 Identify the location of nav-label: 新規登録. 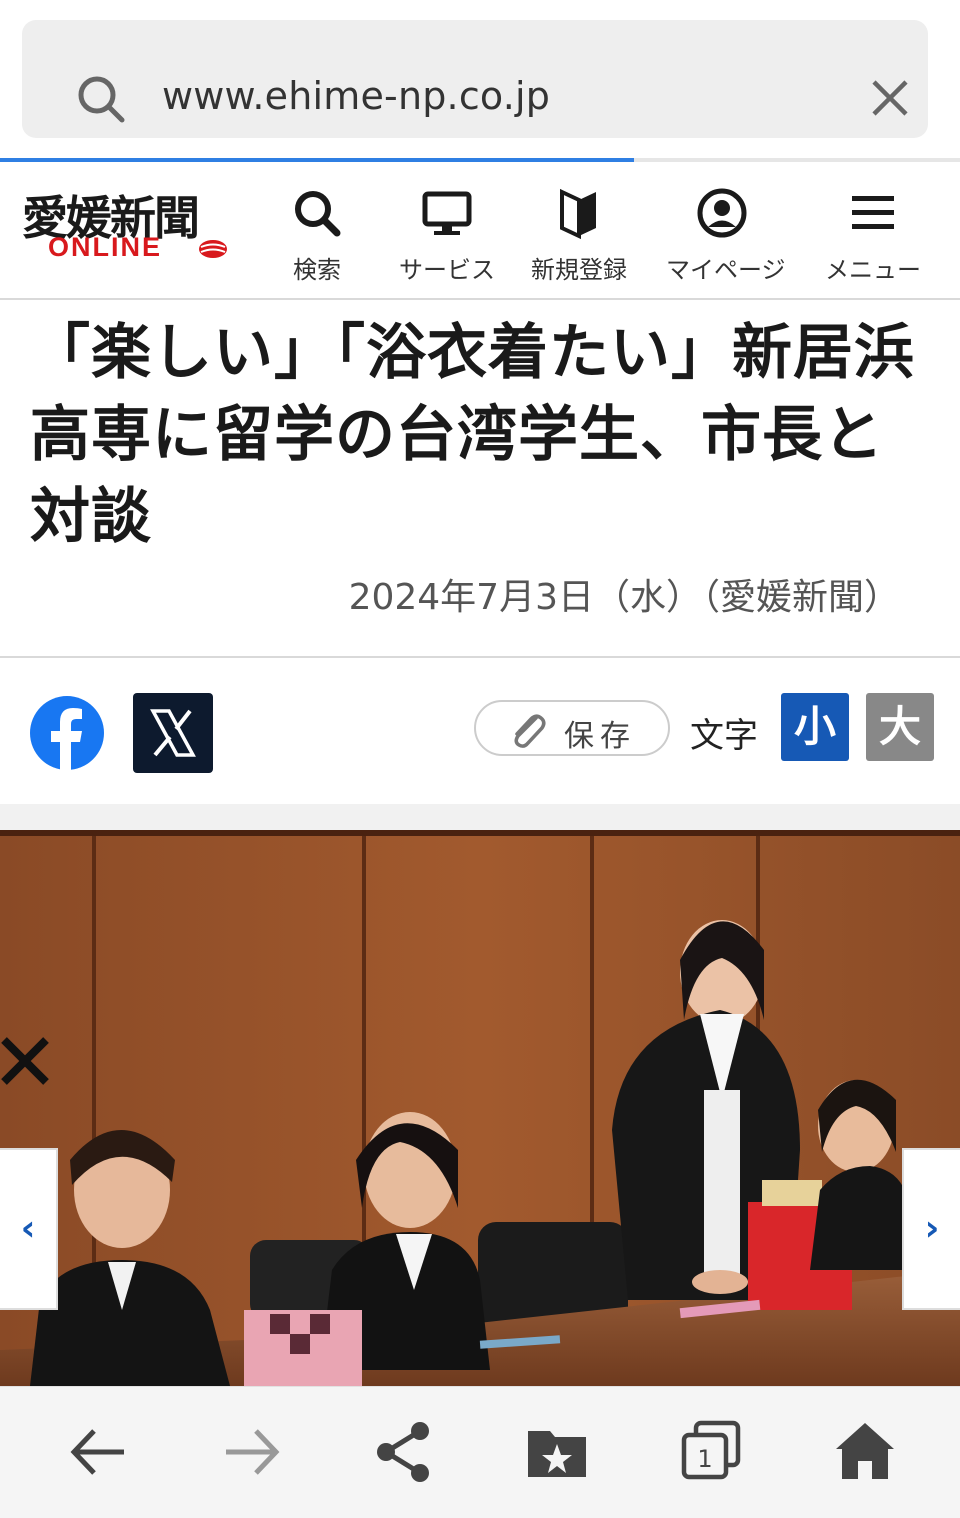
(579, 270).